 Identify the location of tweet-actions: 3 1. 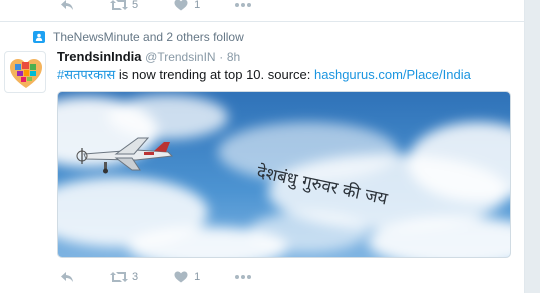
(172, 277).